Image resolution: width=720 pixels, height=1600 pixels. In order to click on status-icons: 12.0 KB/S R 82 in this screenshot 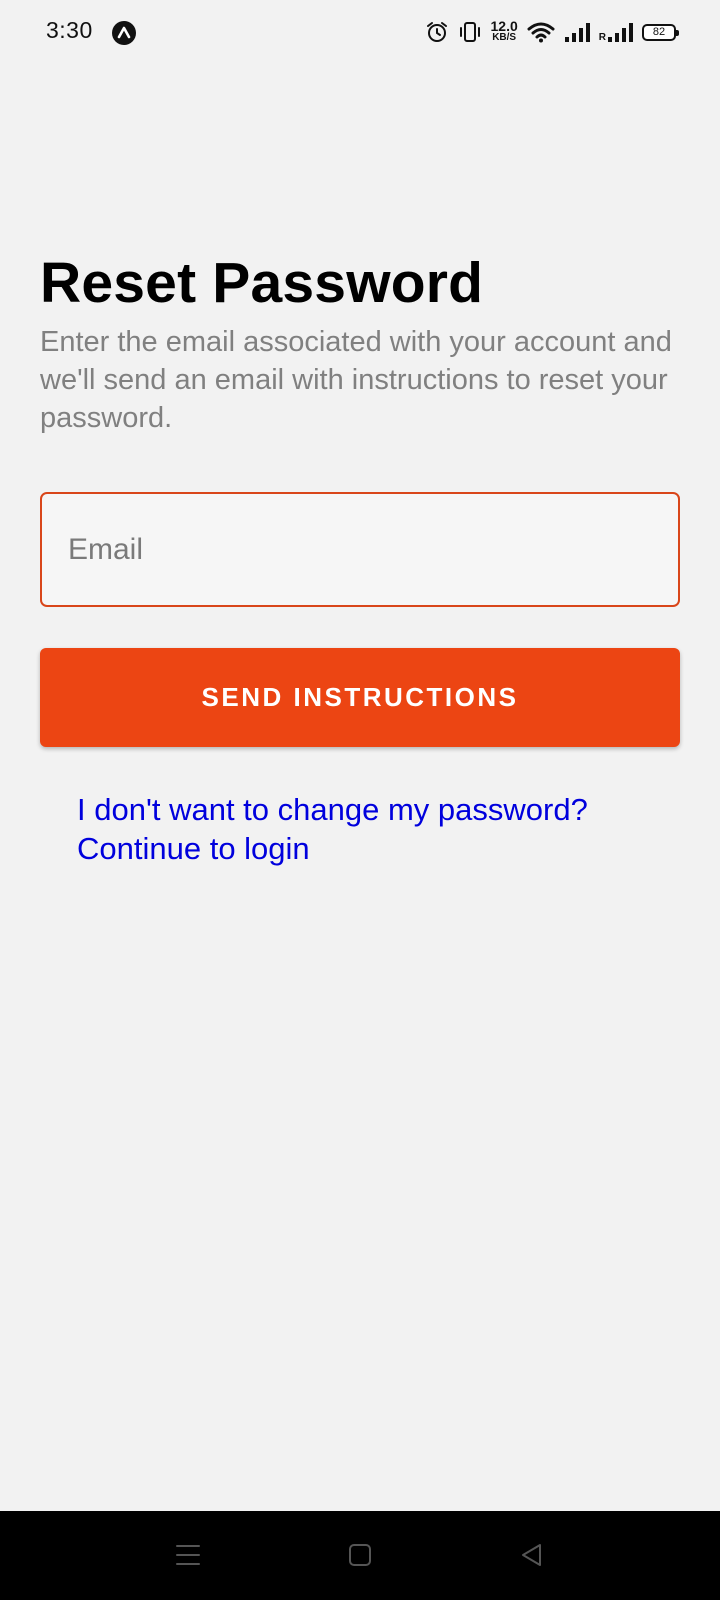, I will do `click(552, 32)`.